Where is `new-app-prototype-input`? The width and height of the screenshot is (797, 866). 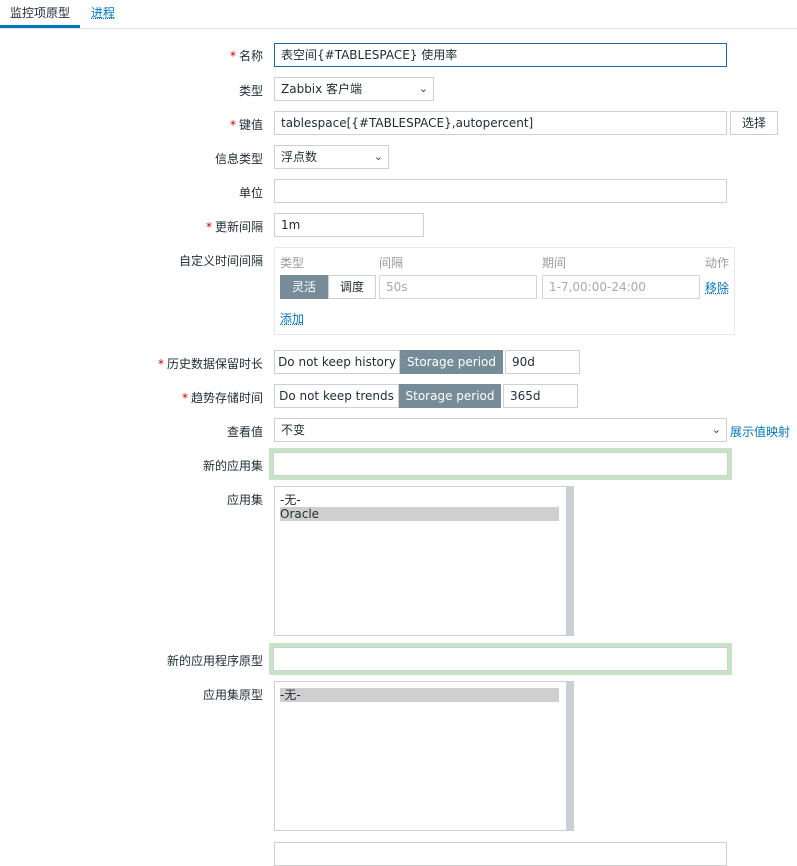 new-app-prototype-input is located at coordinates (500, 659).